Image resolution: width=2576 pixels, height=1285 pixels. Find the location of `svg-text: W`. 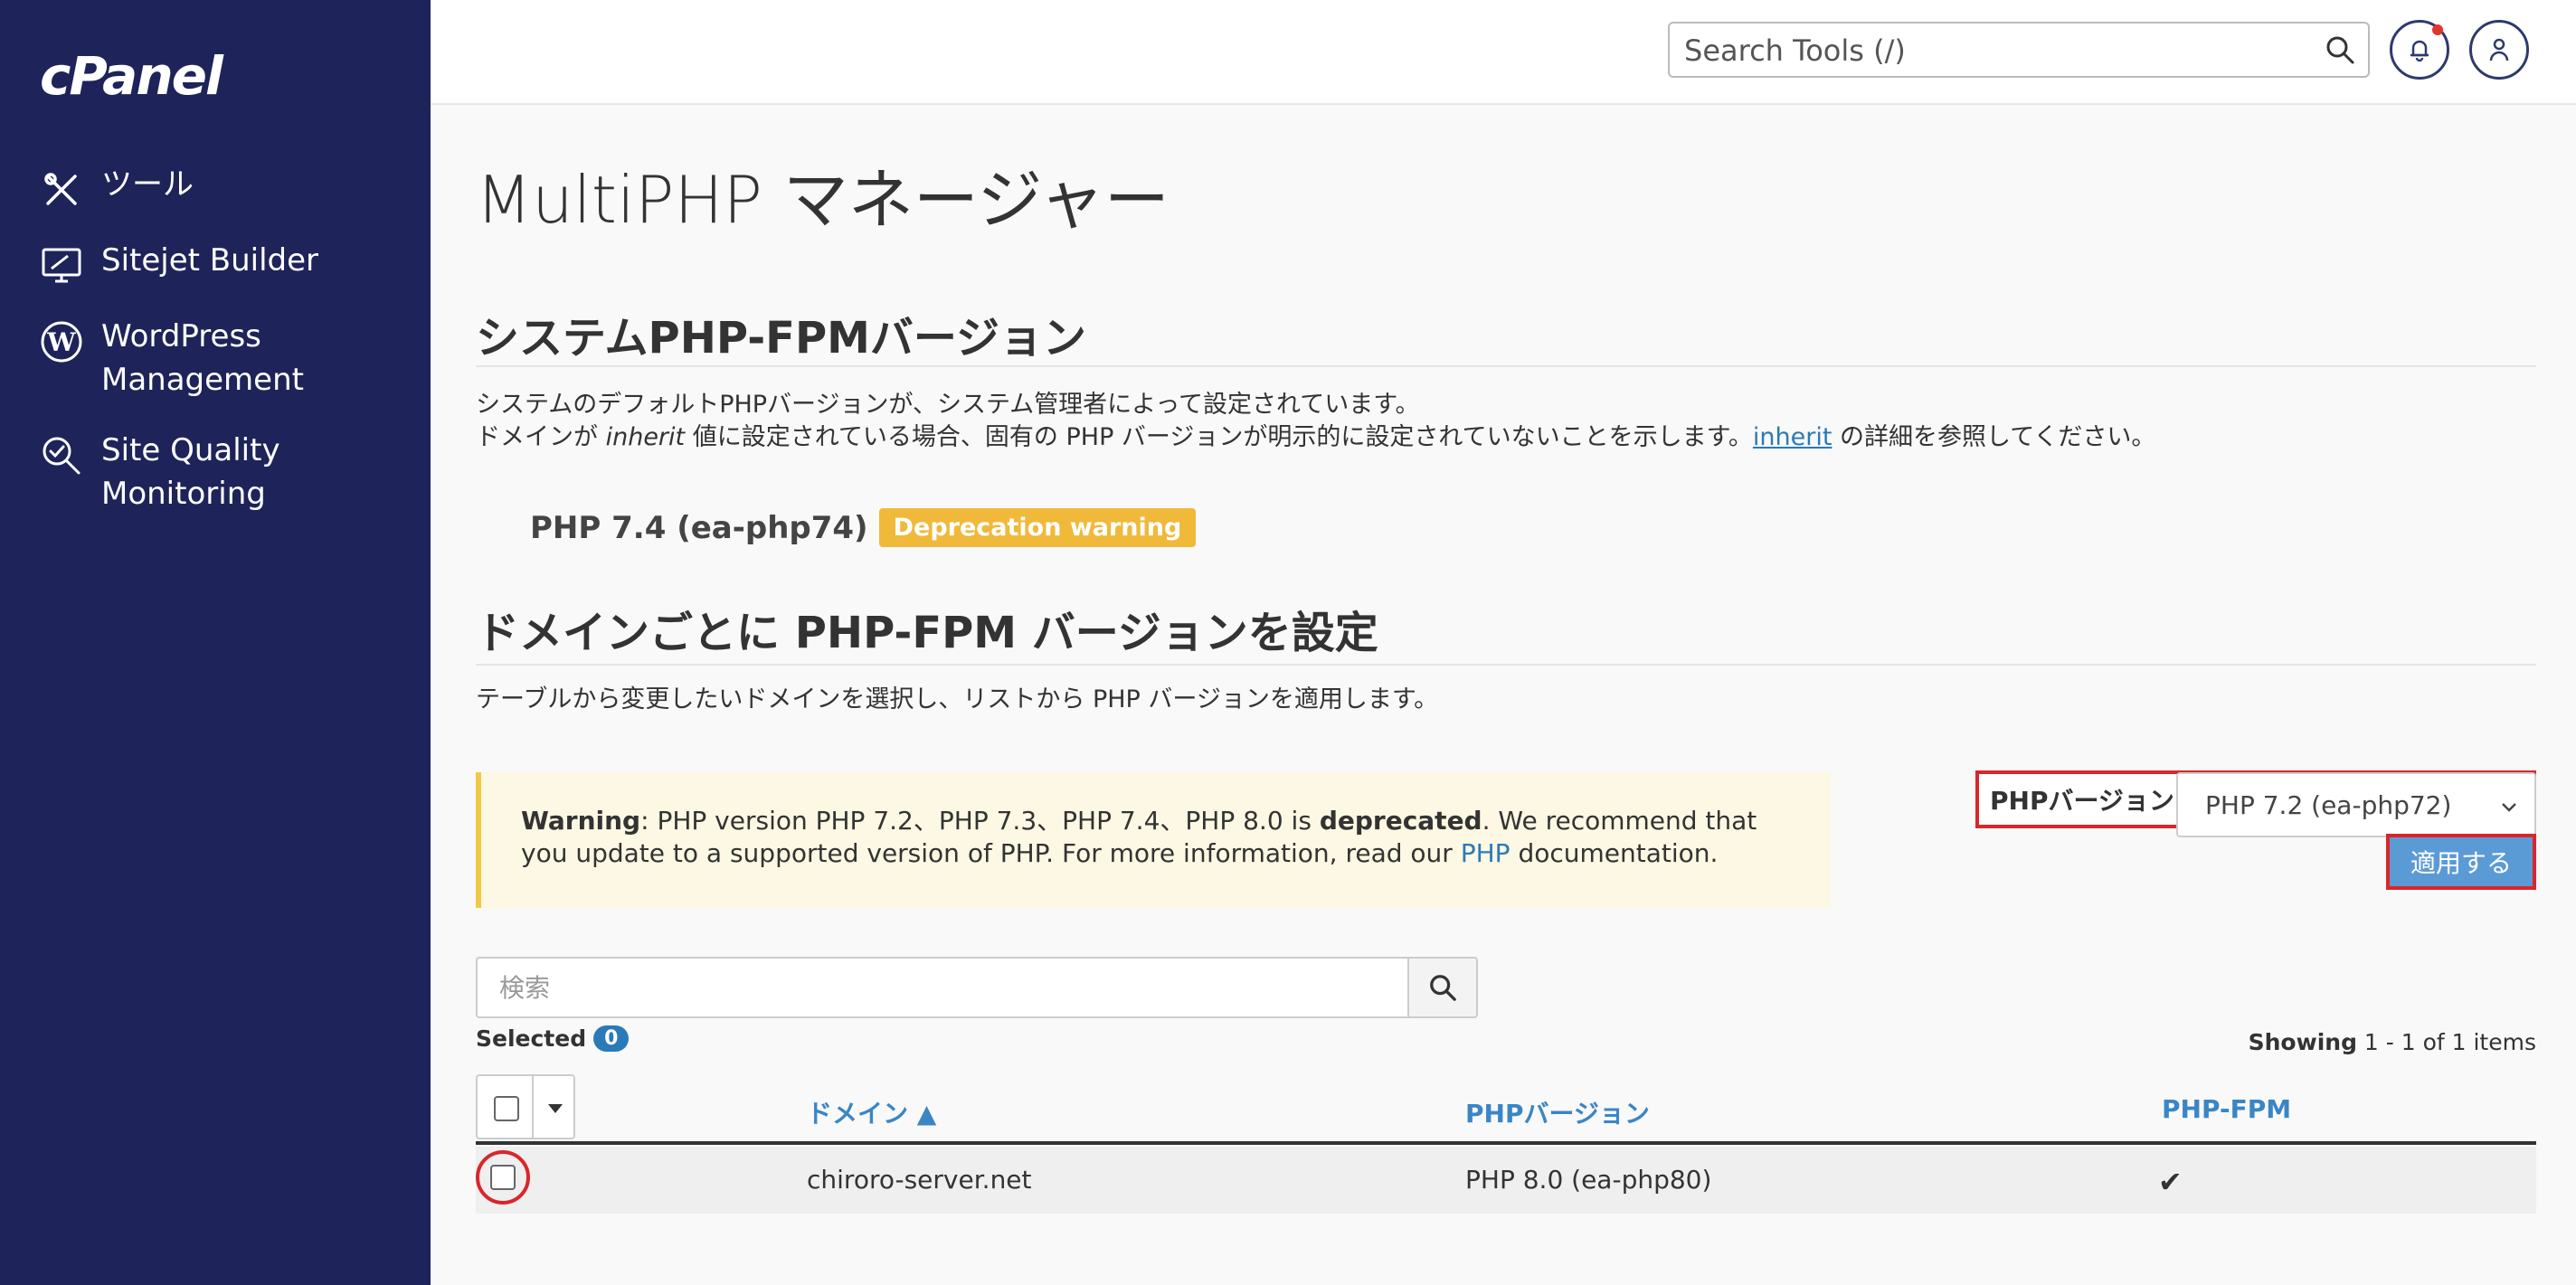

svg-text: W is located at coordinates (61, 342).